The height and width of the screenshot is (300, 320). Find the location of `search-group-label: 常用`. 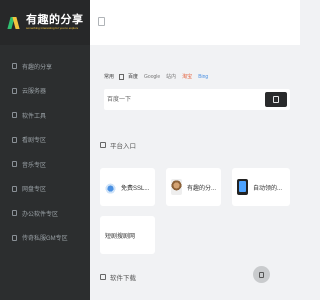

search-group-label: 常用 is located at coordinates (109, 76).